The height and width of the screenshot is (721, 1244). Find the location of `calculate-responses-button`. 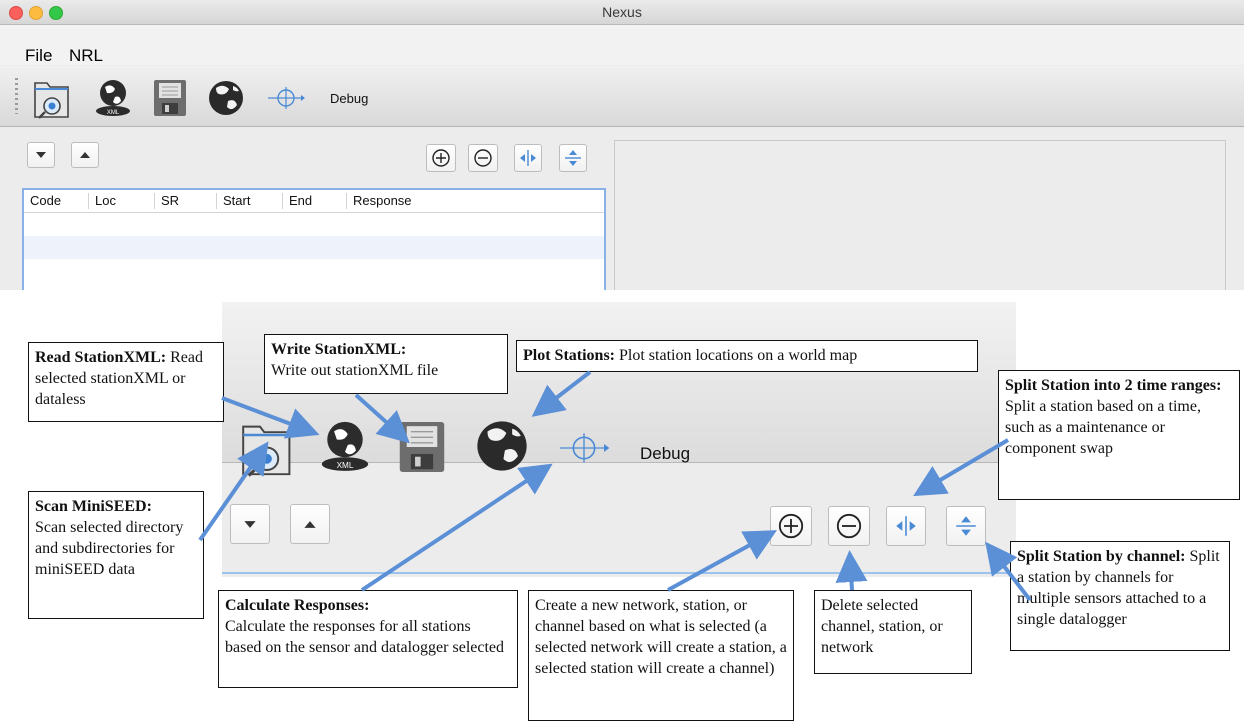

calculate-responses-button is located at coordinates (286, 98).